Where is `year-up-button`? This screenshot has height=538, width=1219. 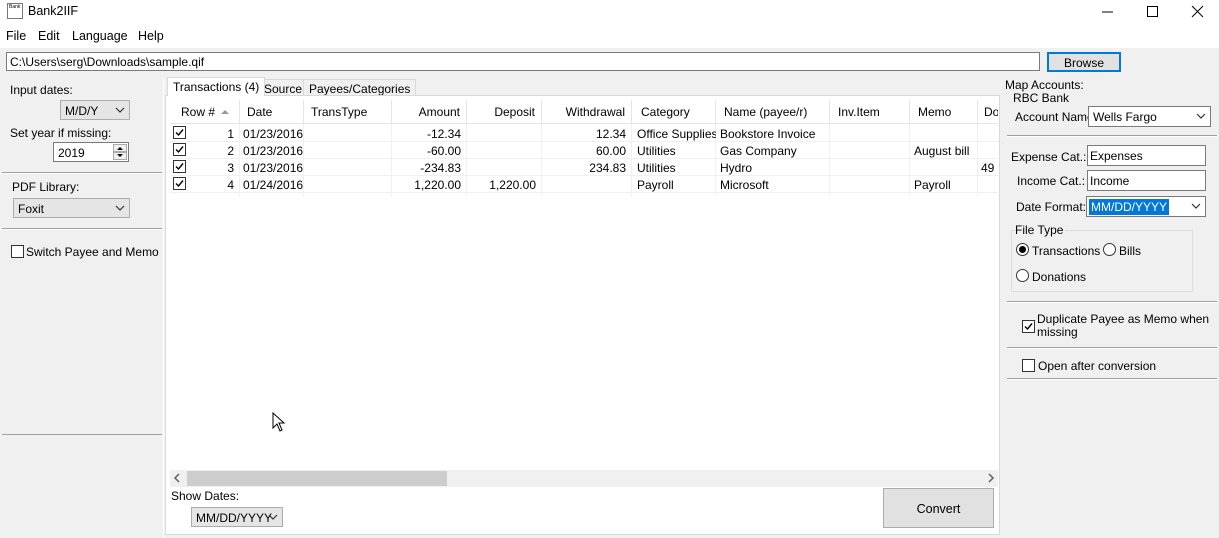
year-up-button is located at coordinates (120, 148).